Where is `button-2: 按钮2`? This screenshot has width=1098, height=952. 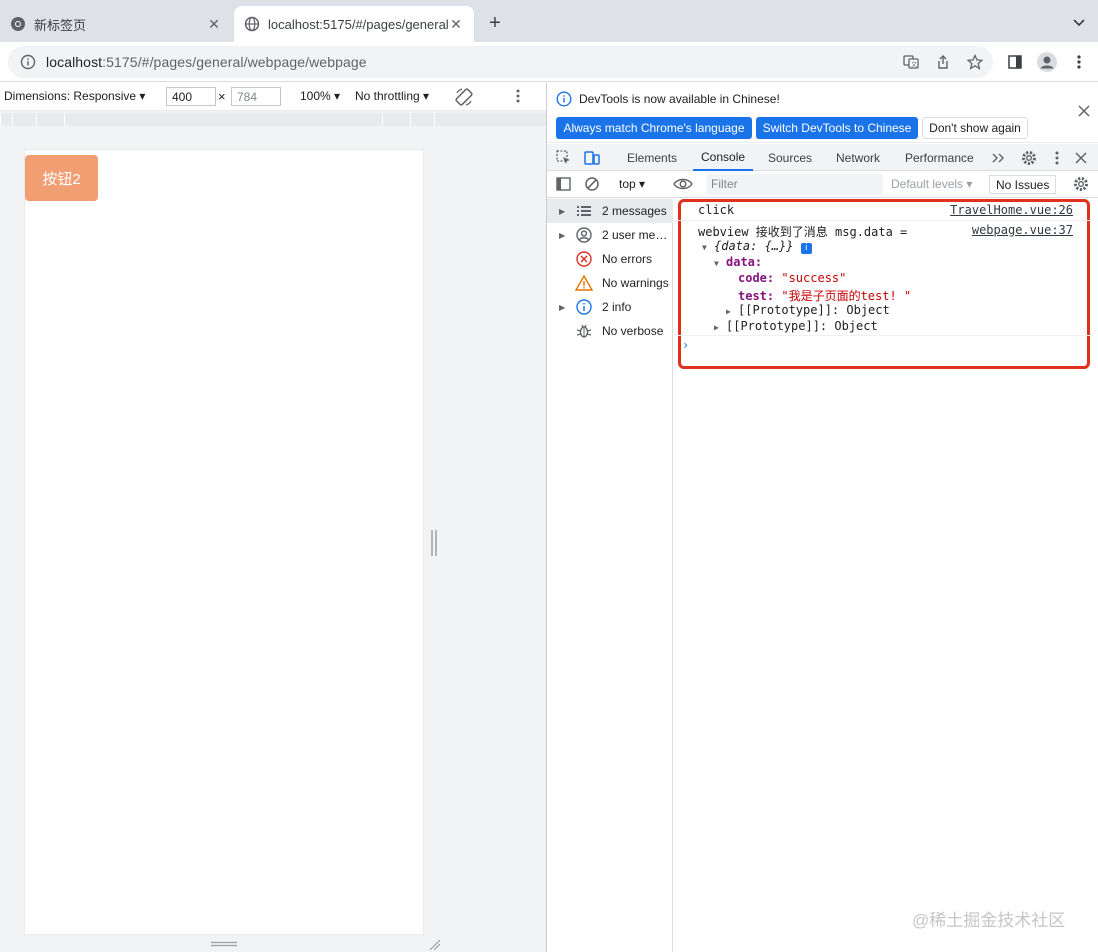 button-2: 按钮2 is located at coordinates (61, 178).